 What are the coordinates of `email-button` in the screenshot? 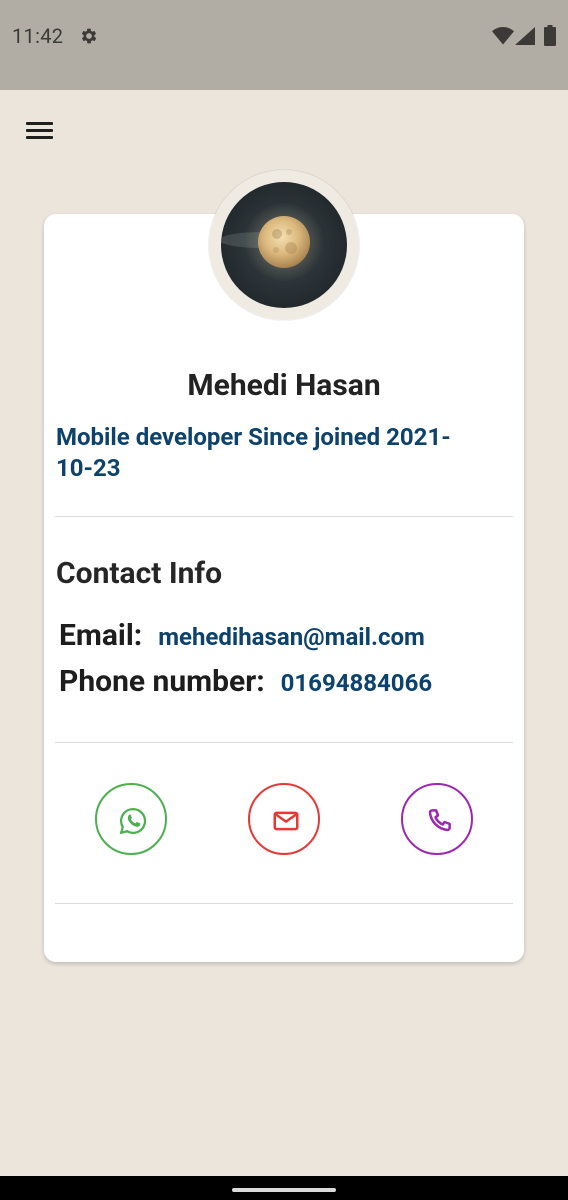 It's located at (284, 819).